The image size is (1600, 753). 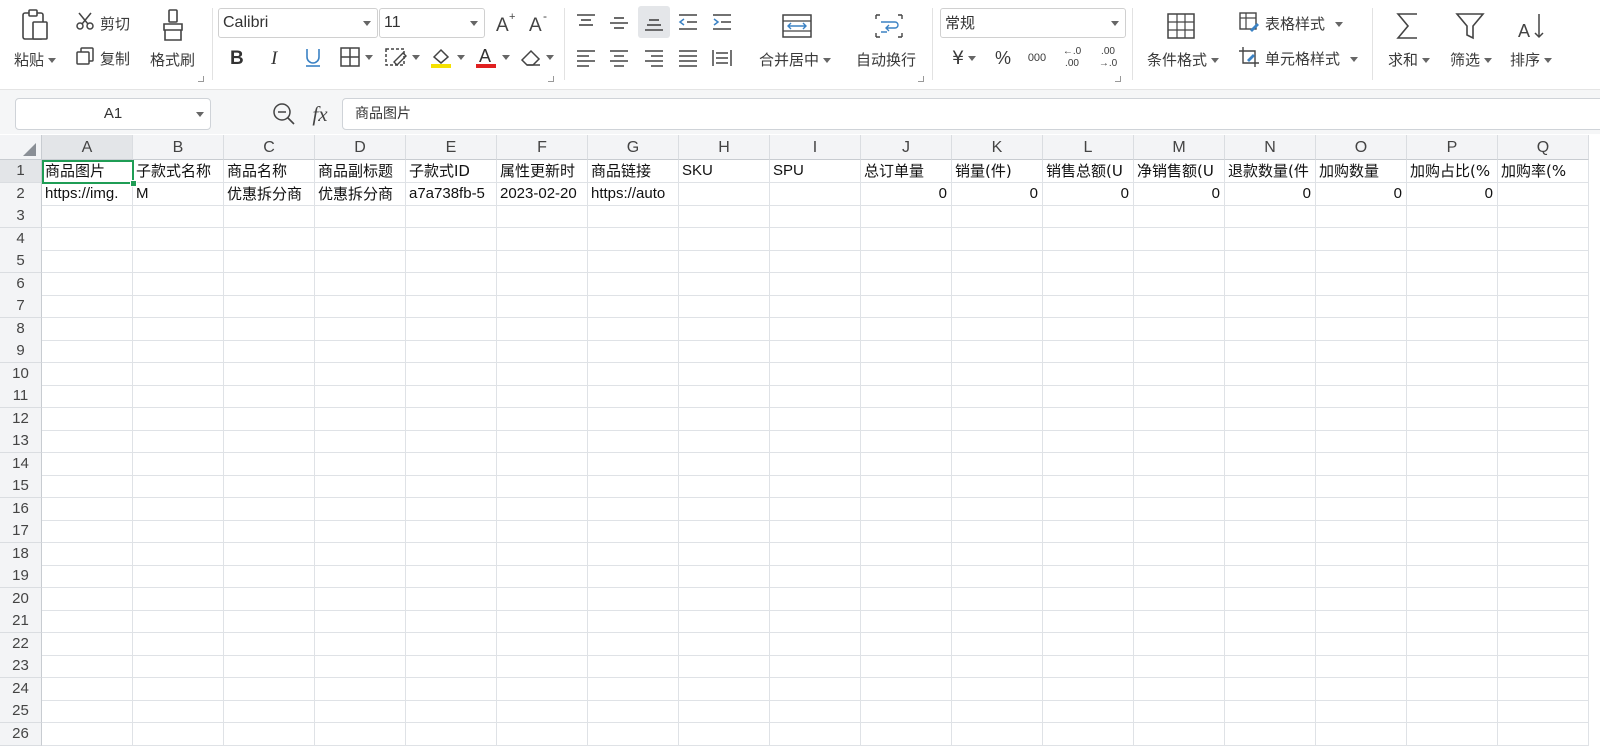 I want to click on cell-m25, so click(x=1179, y=711).